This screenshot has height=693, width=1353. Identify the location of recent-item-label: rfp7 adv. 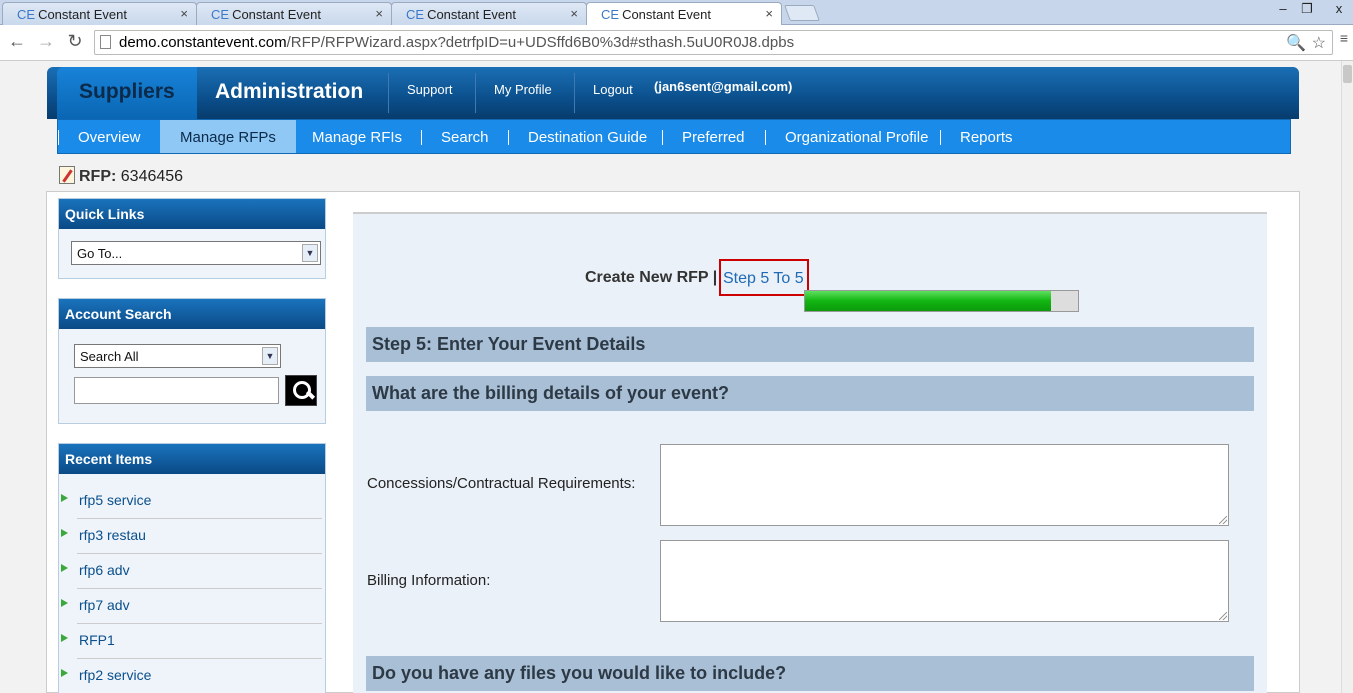
(104, 605).